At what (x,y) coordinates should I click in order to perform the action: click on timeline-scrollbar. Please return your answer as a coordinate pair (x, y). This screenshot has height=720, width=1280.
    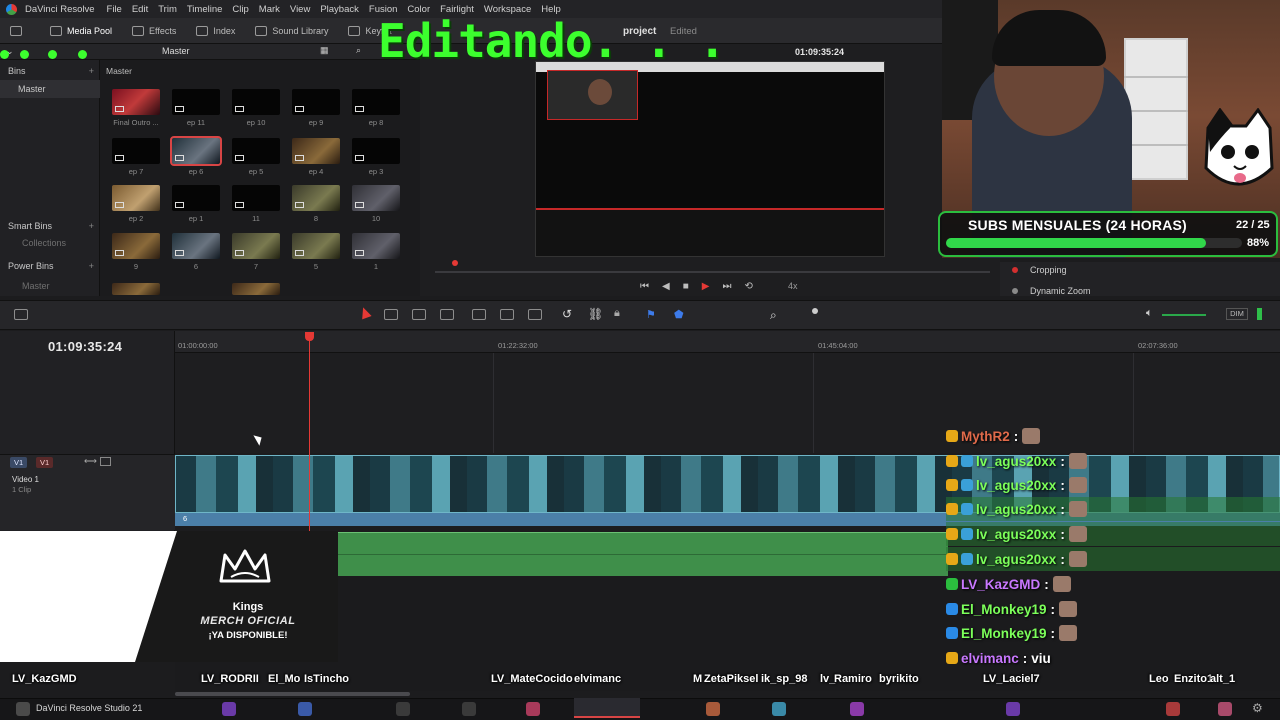
    Looking at the image, I should click on (292, 694).